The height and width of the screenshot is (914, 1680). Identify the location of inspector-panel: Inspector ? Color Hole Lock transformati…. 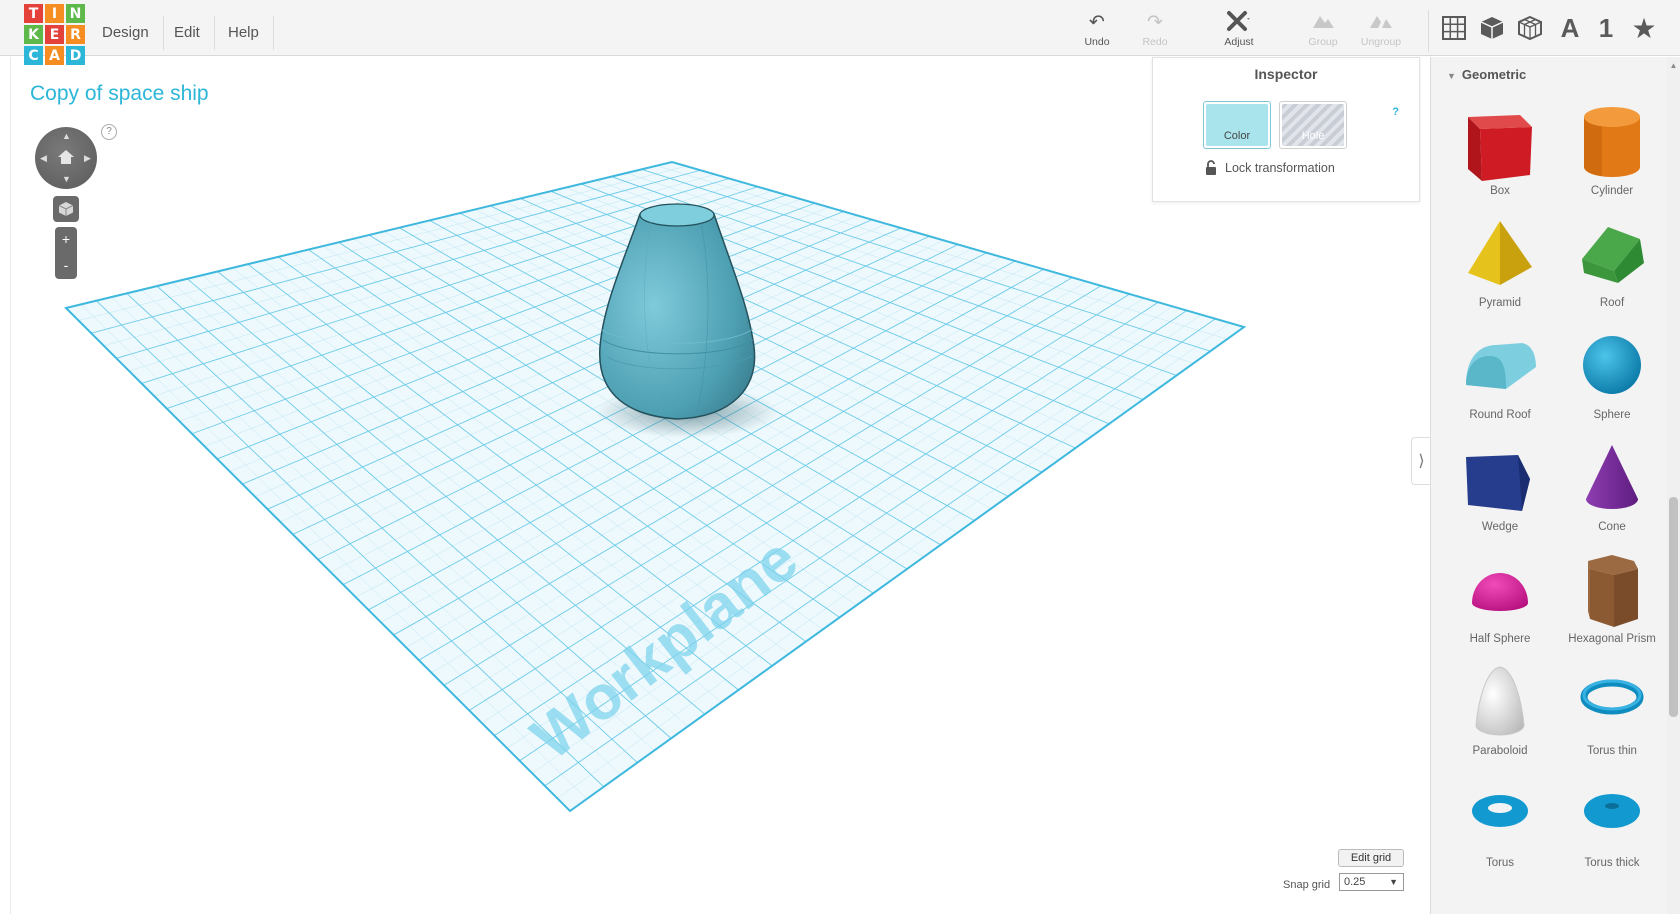
(1286, 129).